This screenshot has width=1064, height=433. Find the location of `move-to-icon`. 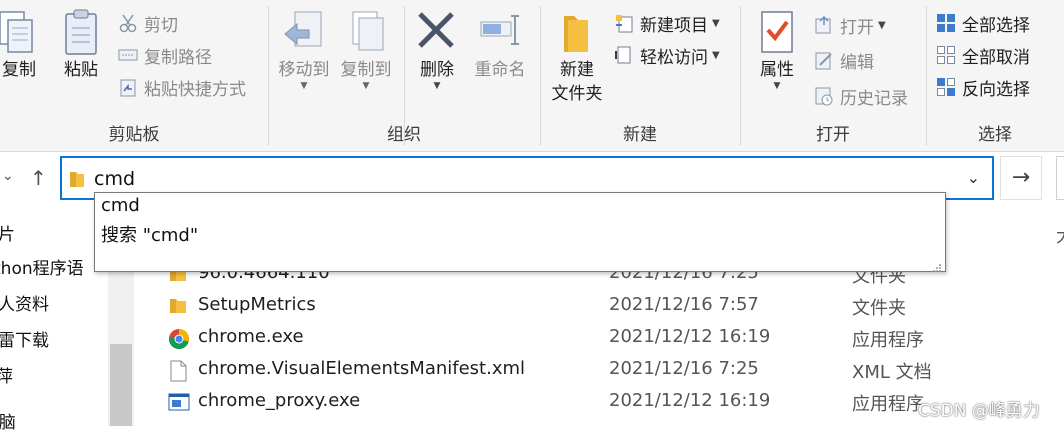

move-to-icon is located at coordinates (304, 33).